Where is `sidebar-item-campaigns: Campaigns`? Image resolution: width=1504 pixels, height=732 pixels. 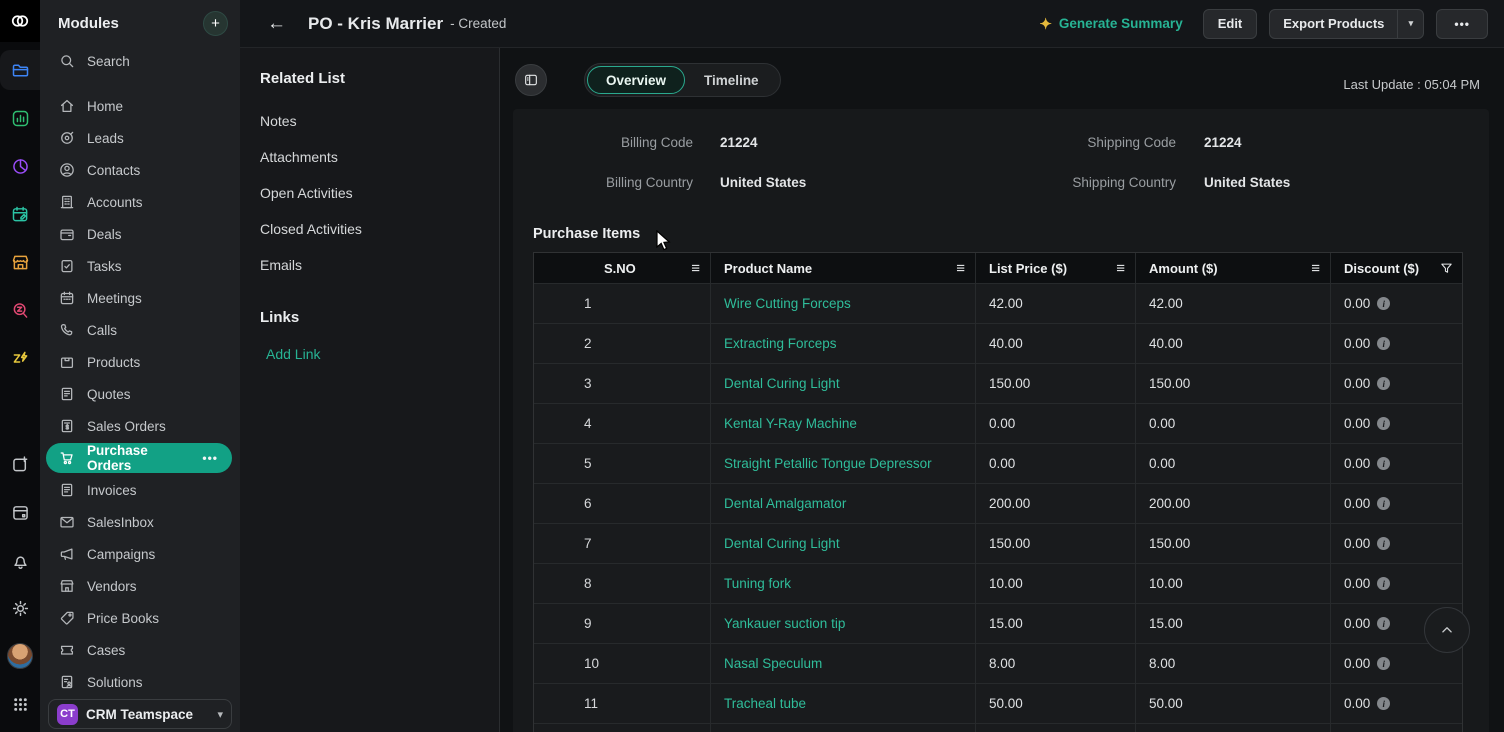 sidebar-item-campaigns: Campaigns is located at coordinates (140, 554).